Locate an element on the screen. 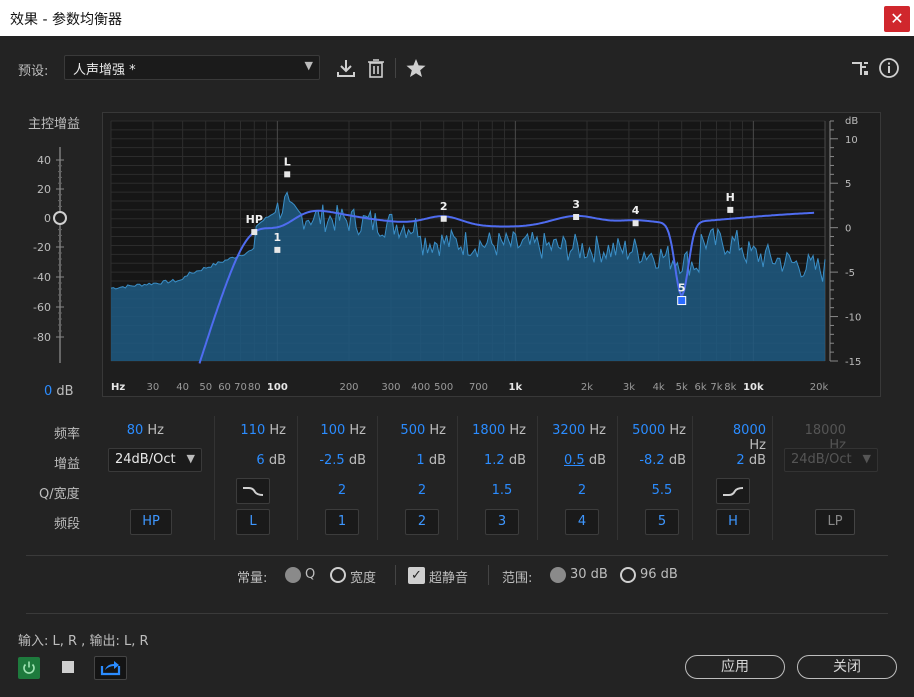 The image size is (914, 697). x-axis-tick-label: 5k is located at coordinates (682, 387).